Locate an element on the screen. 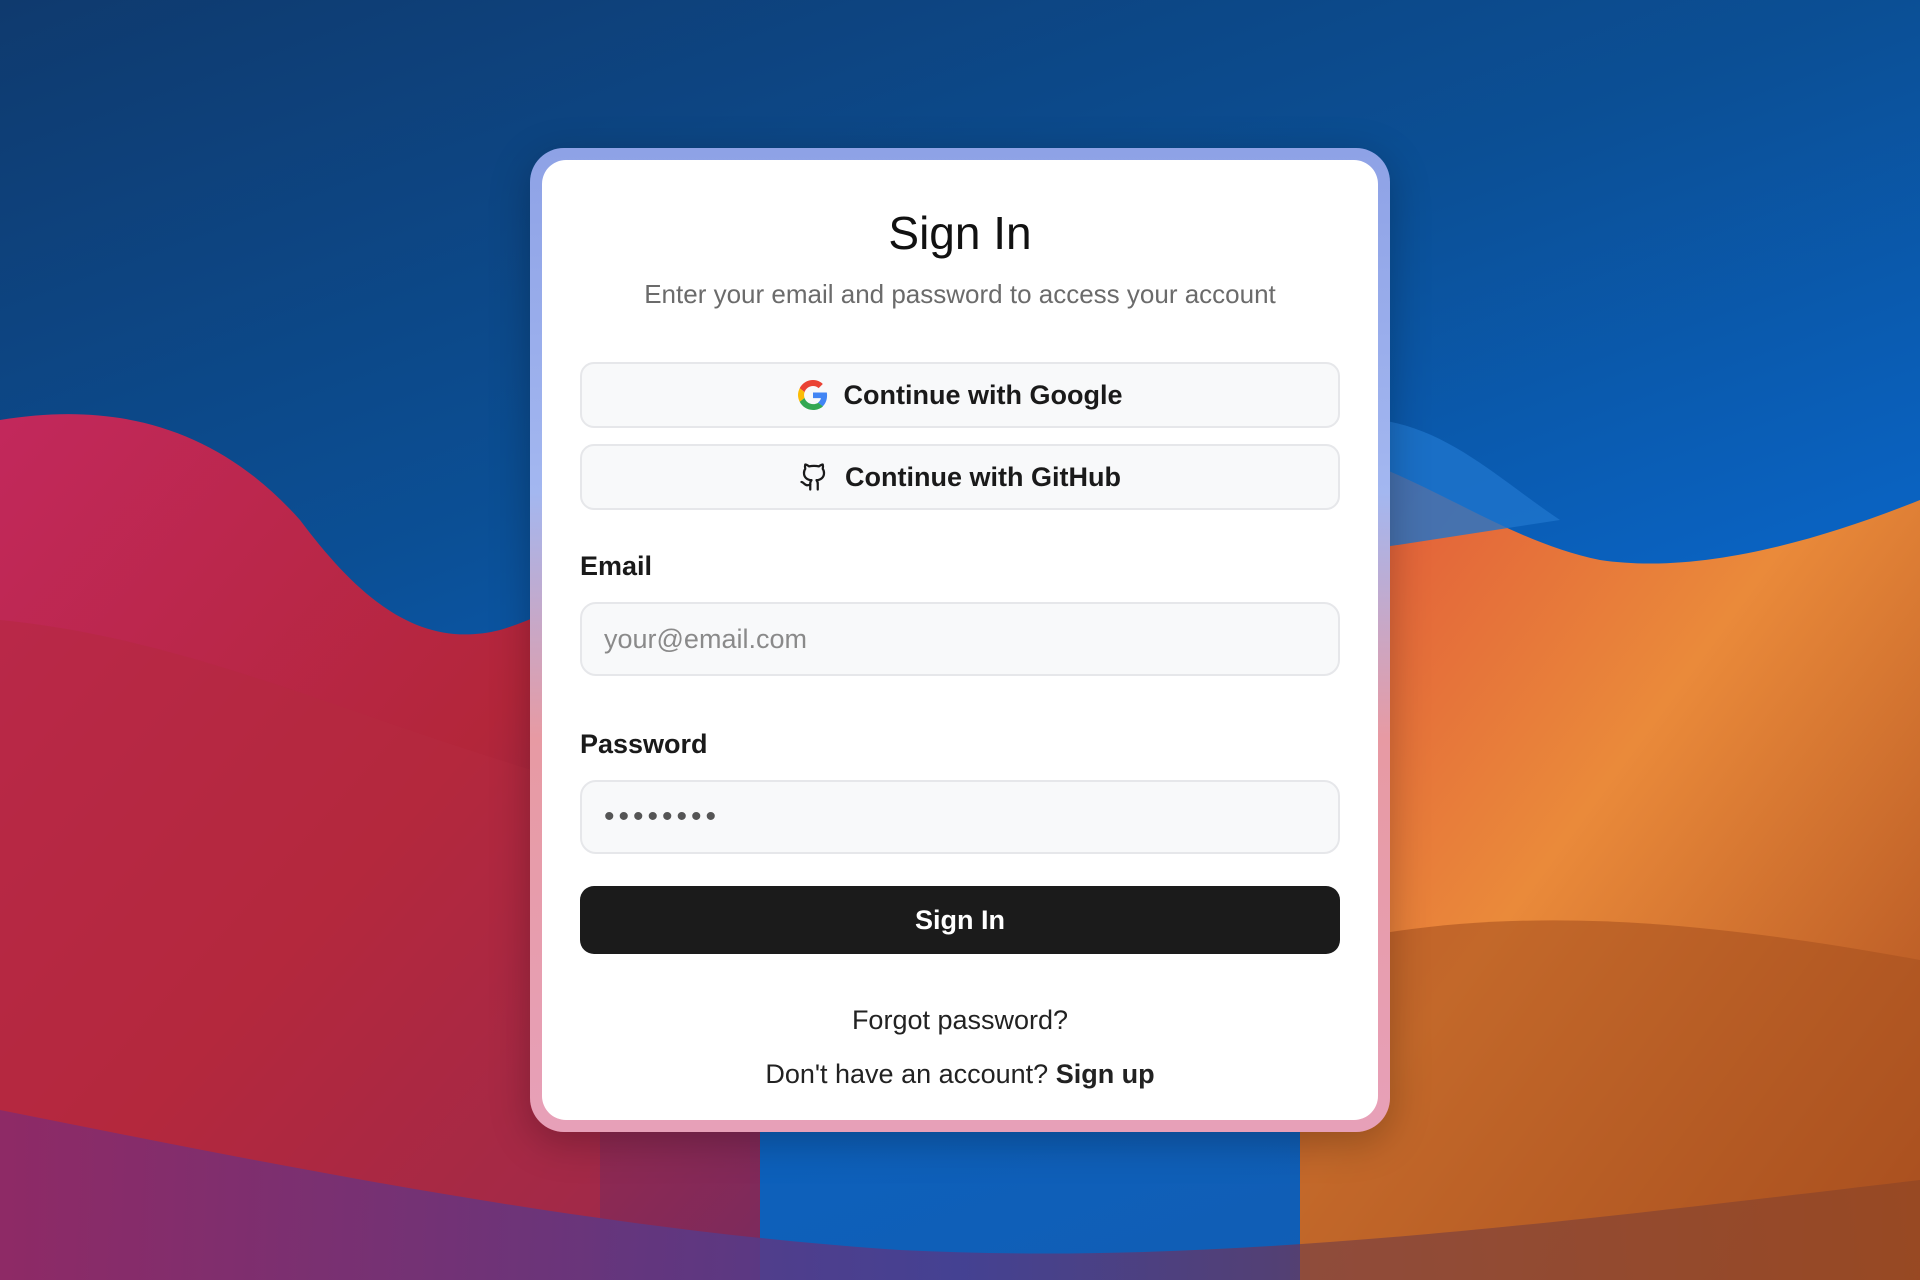 This screenshot has width=1920, height=1280. email-field is located at coordinates (960, 639).